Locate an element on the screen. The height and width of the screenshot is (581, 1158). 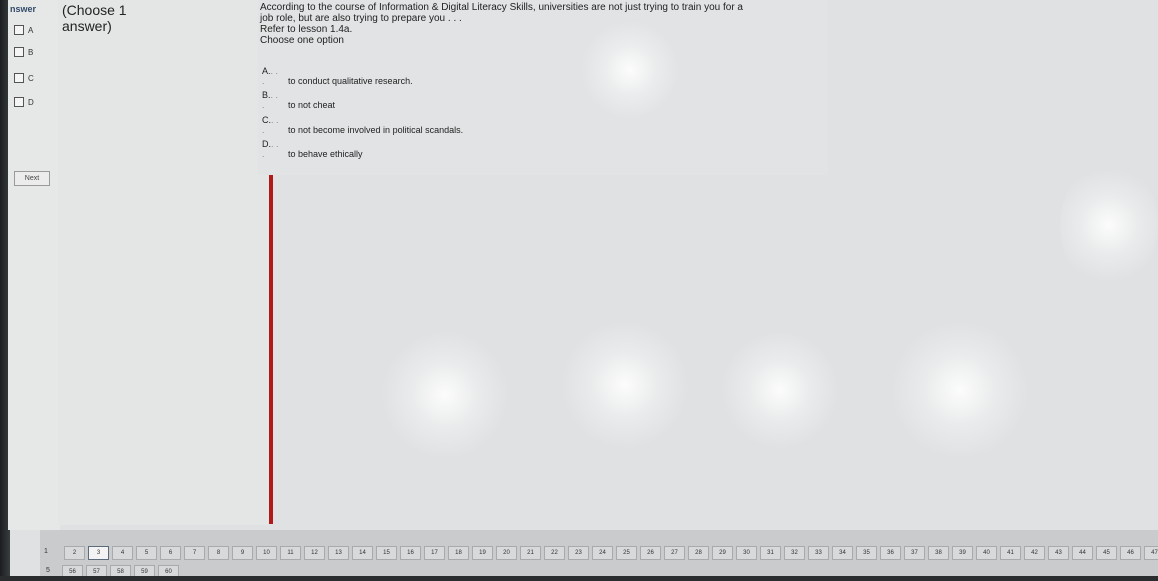
question-nav-button: 37 is located at coordinates (914, 553).